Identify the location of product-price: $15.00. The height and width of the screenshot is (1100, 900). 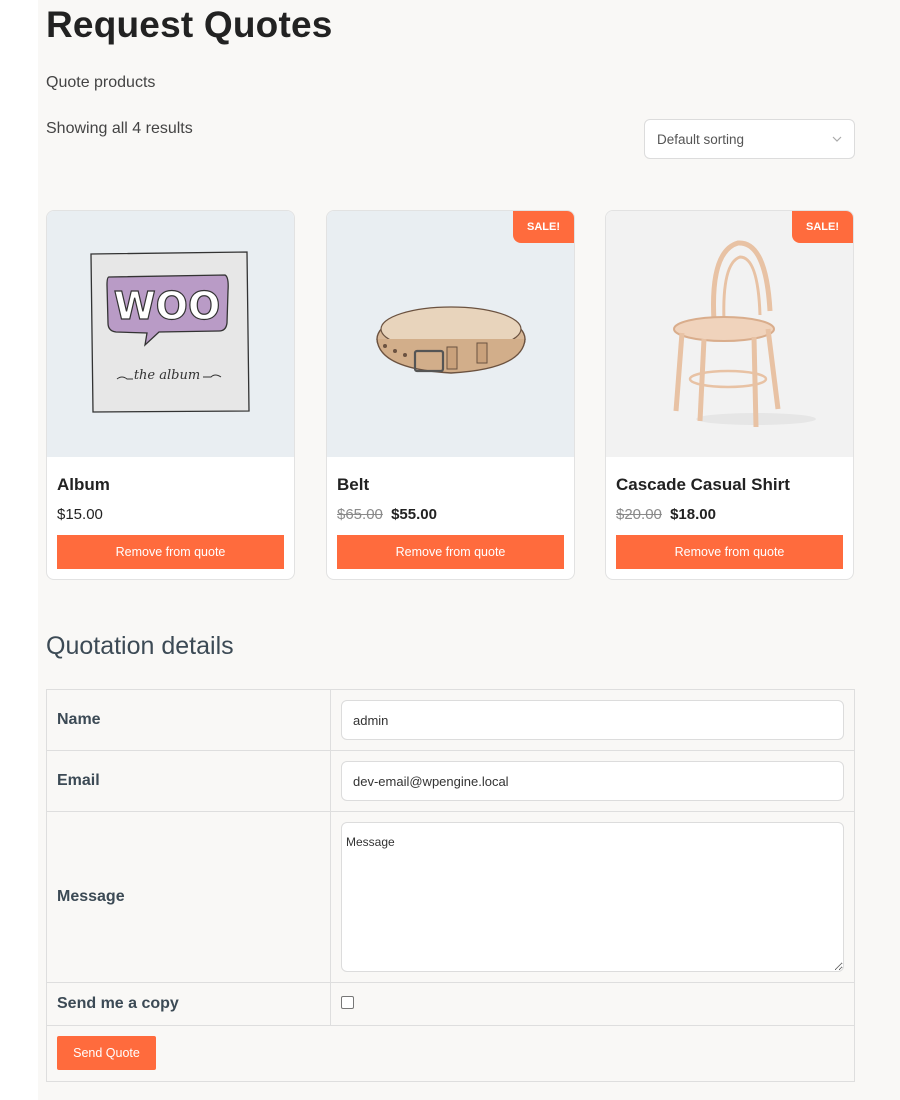
(80, 514).